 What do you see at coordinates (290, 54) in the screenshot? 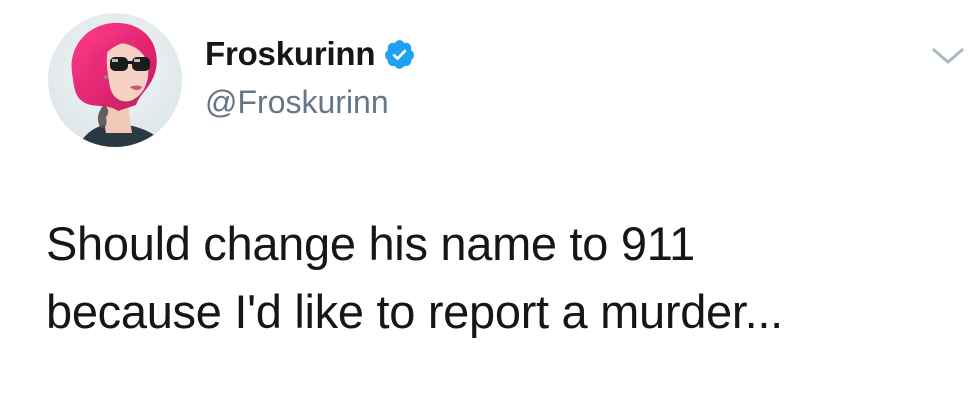
I see `display-name: Froskurinn` at bounding box center [290, 54].